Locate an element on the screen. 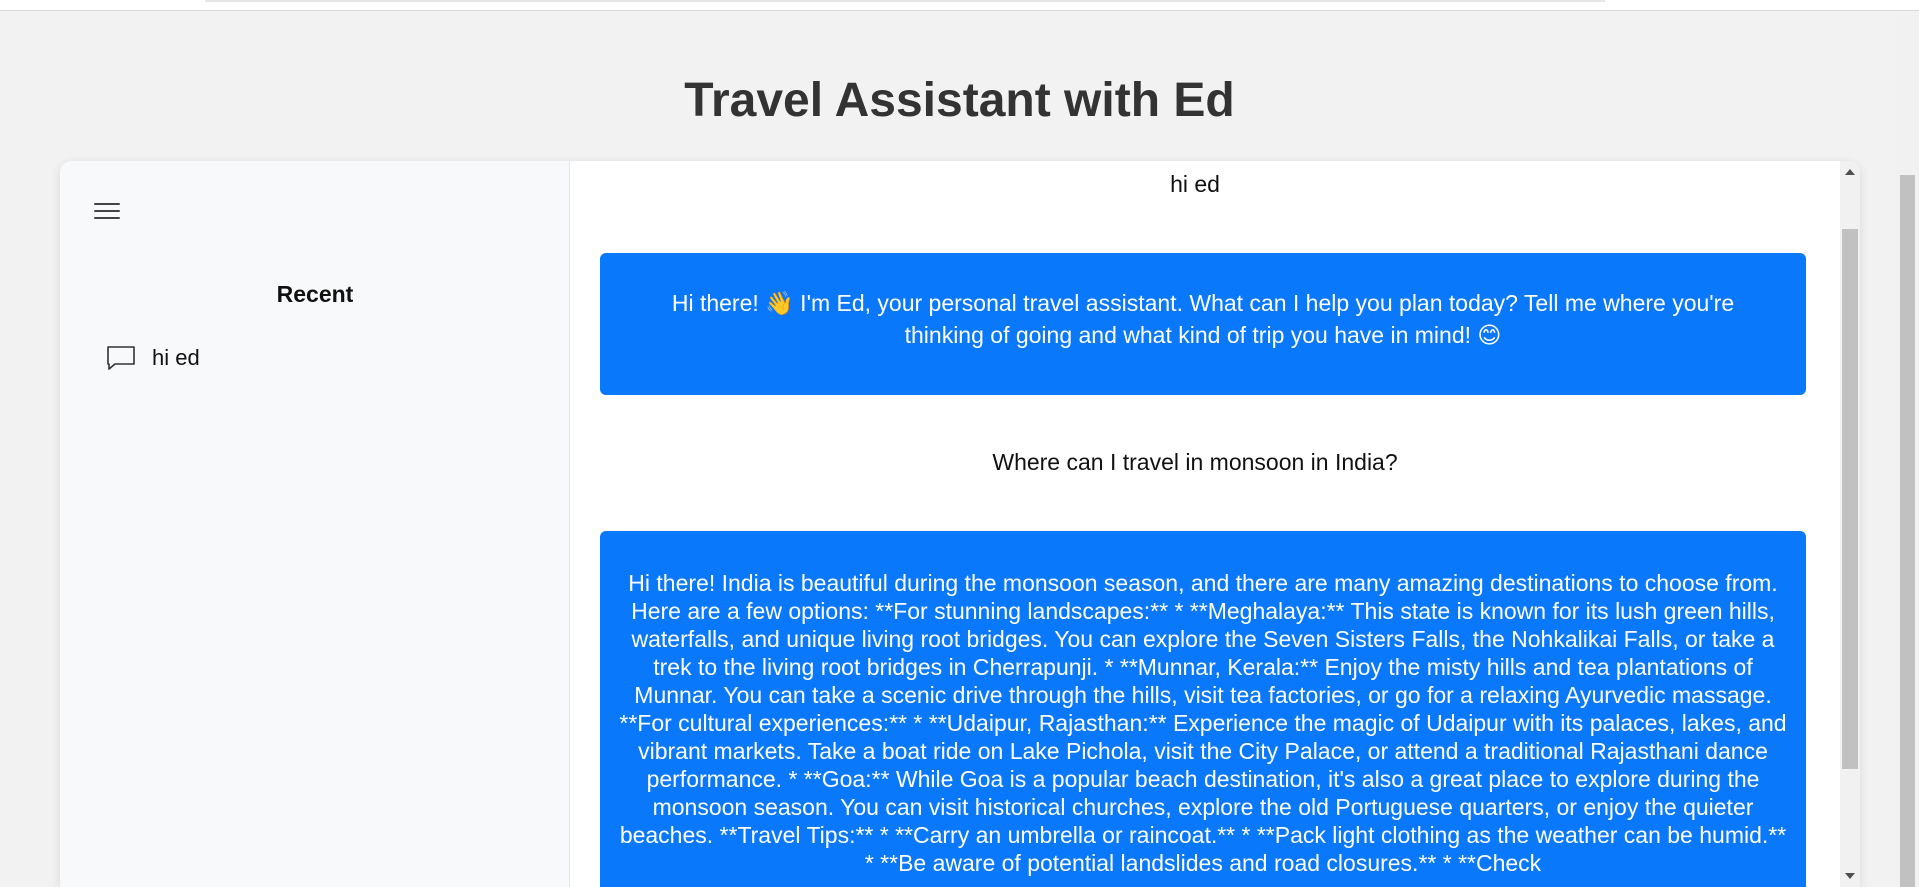 This screenshot has width=1919, height=887. hamburger-menu-icon is located at coordinates (107, 211).